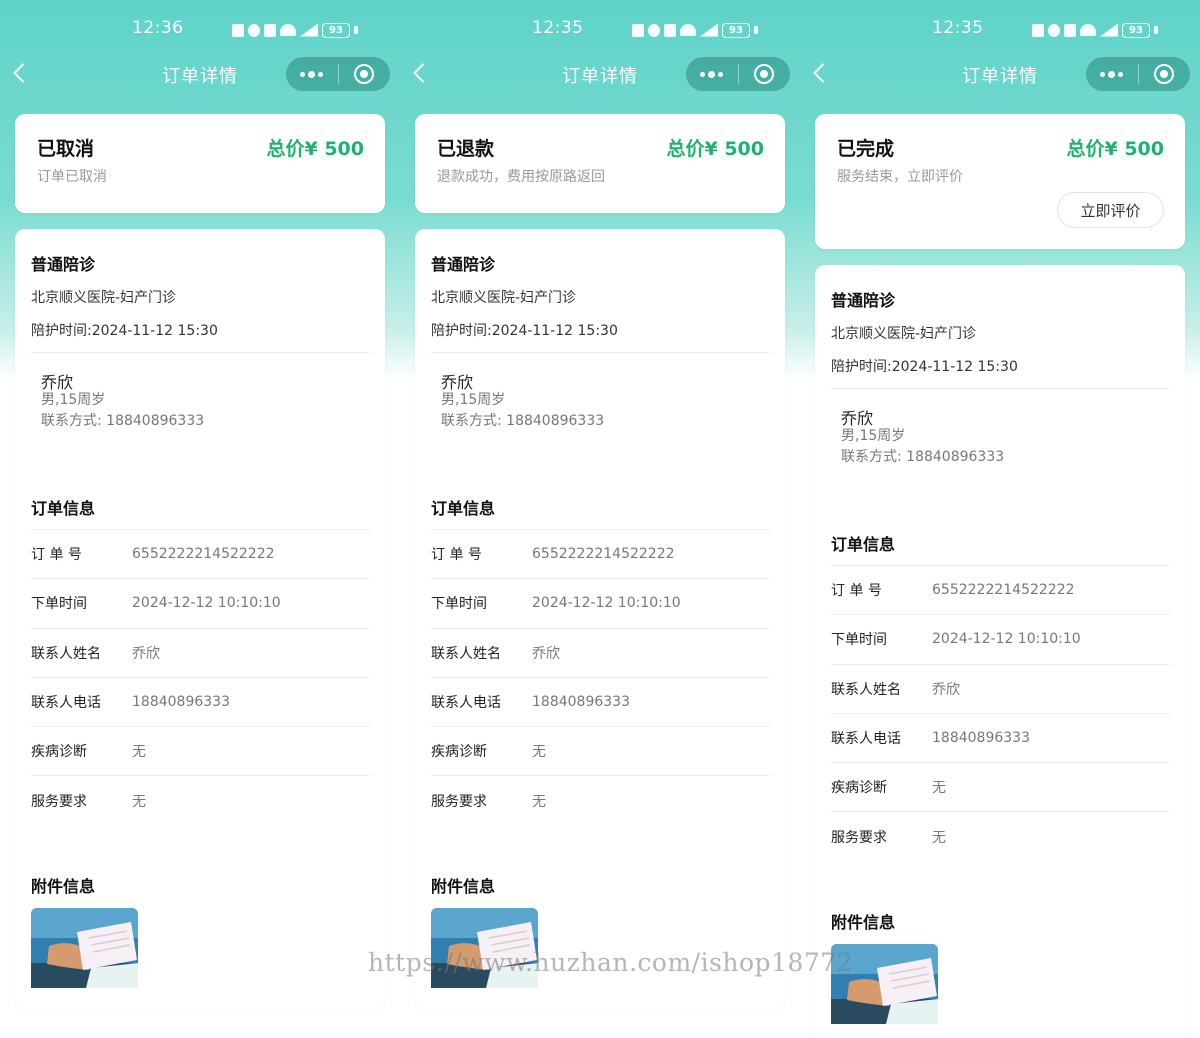 This screenshot has width=1200, height=1038. What do you see at coordinates (1003, 590) in the screenshot?
I see `info-value: 6552222214522222` at bounding box center [1003, 590].